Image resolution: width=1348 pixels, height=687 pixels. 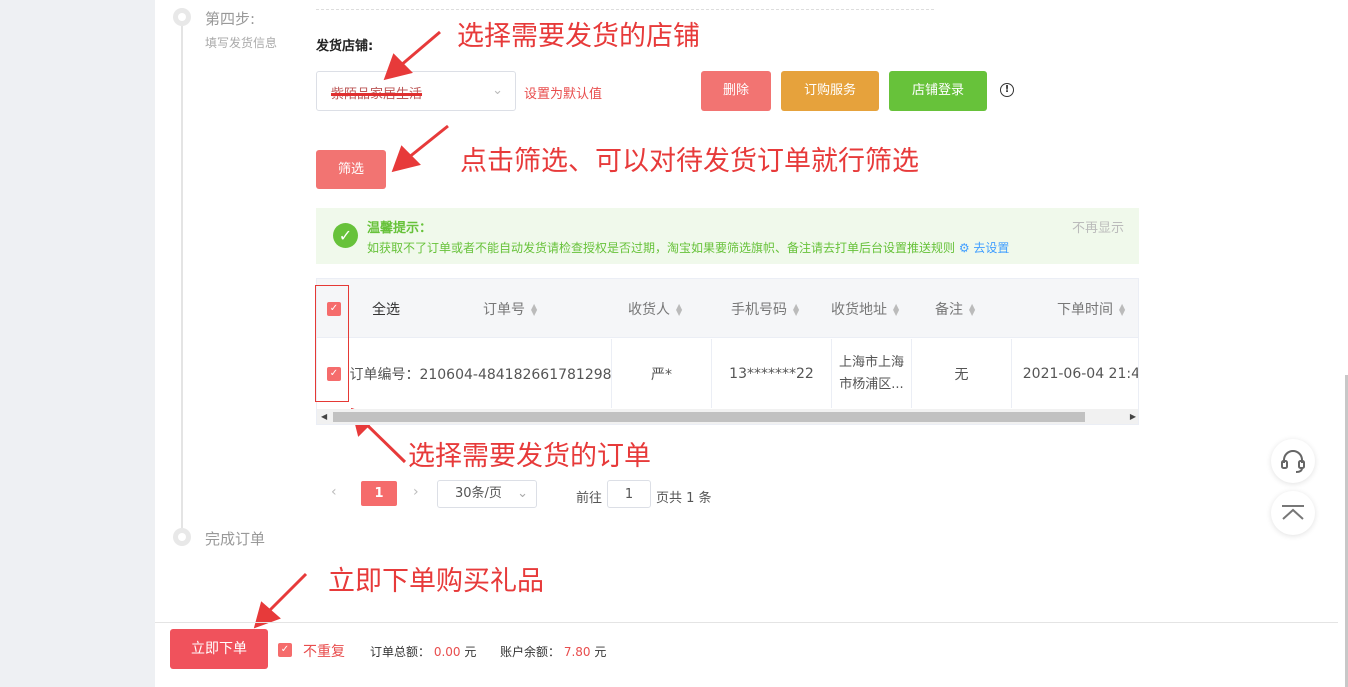 I want to click on no-repeat-label: 不重复, so click(x=324, y=652).